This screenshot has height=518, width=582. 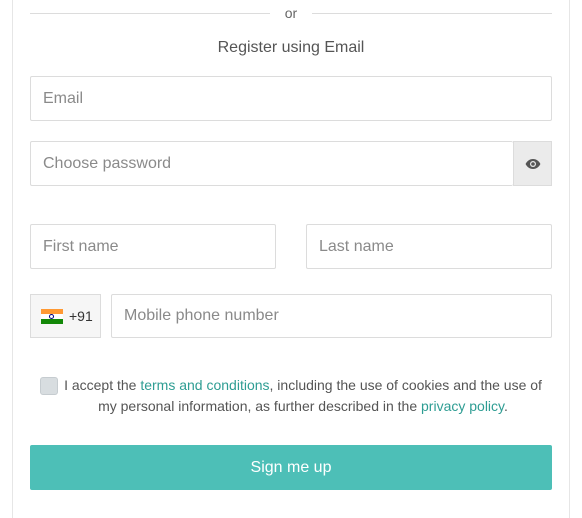 I want to click on or-divider: or, so click(x=291, y=14).